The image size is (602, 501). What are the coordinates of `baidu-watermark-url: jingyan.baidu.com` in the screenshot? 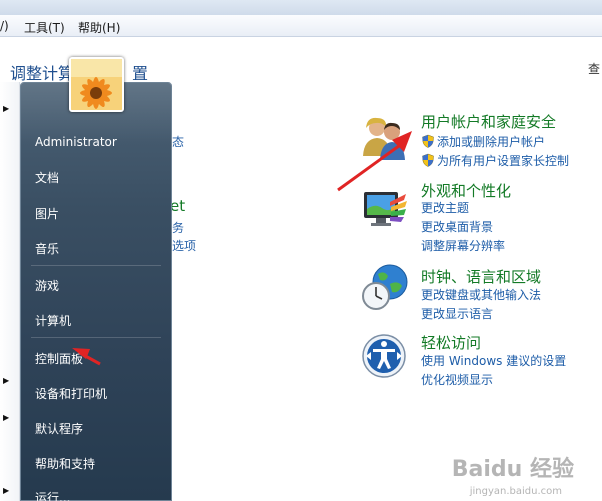 It's located at (515, 491).